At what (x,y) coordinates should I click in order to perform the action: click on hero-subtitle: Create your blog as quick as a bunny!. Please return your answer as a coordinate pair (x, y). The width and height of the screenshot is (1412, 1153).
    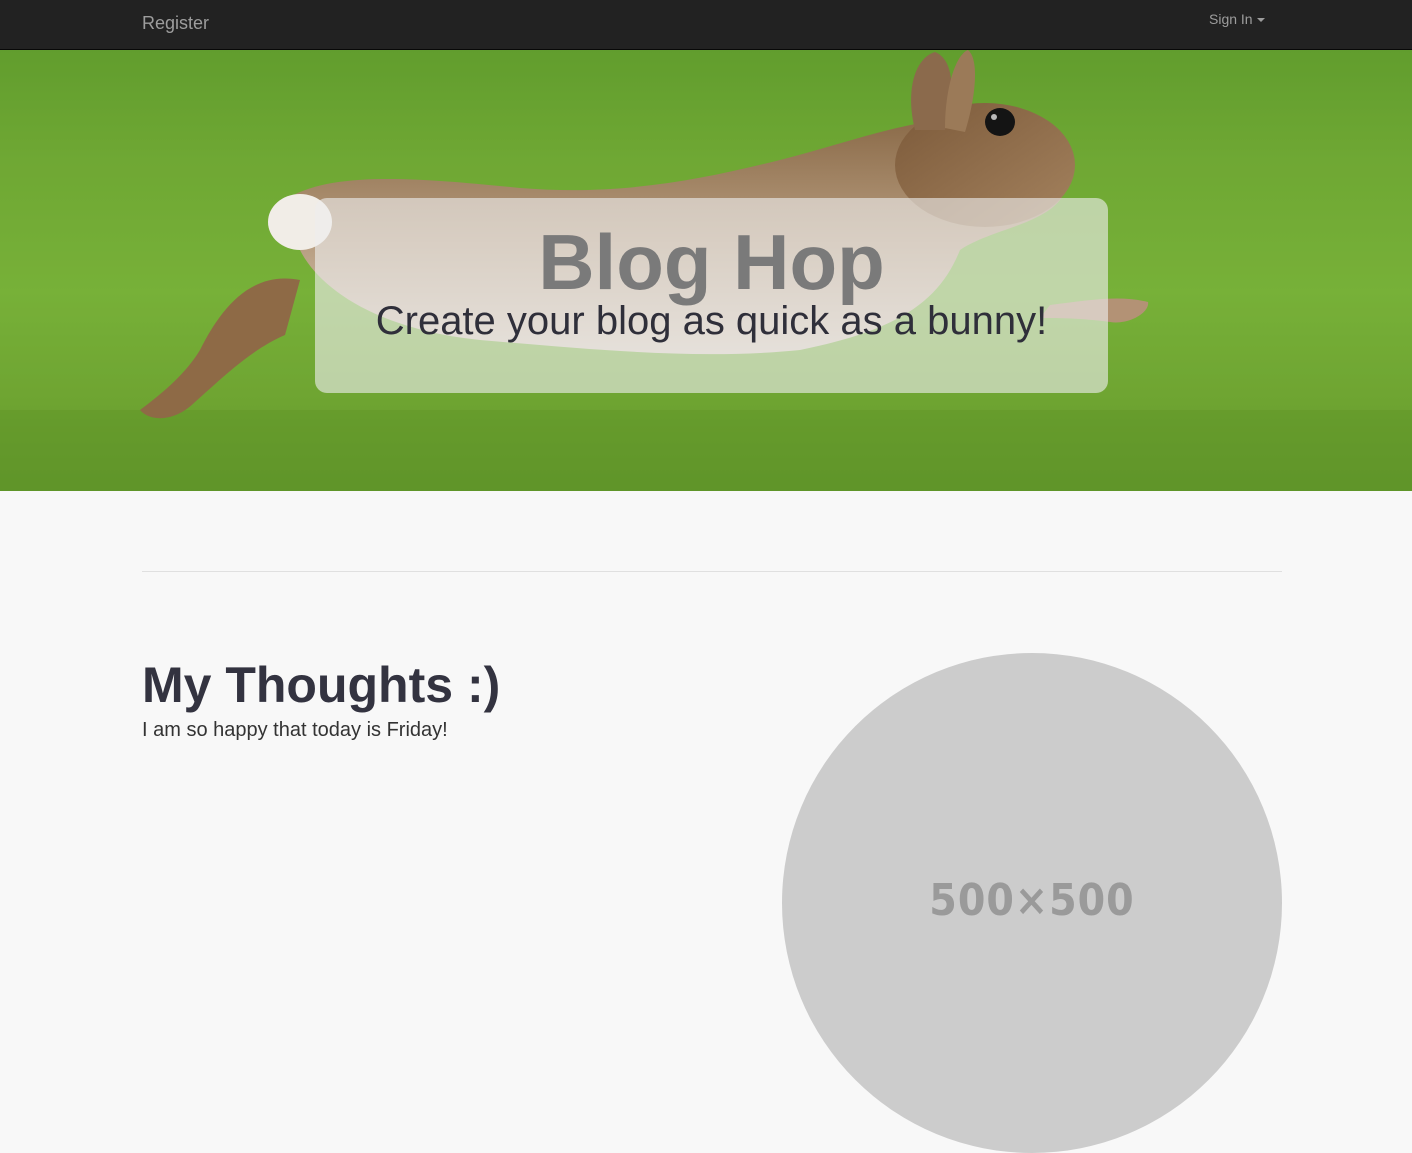
    Looking at the image, I should click on (711, 321).